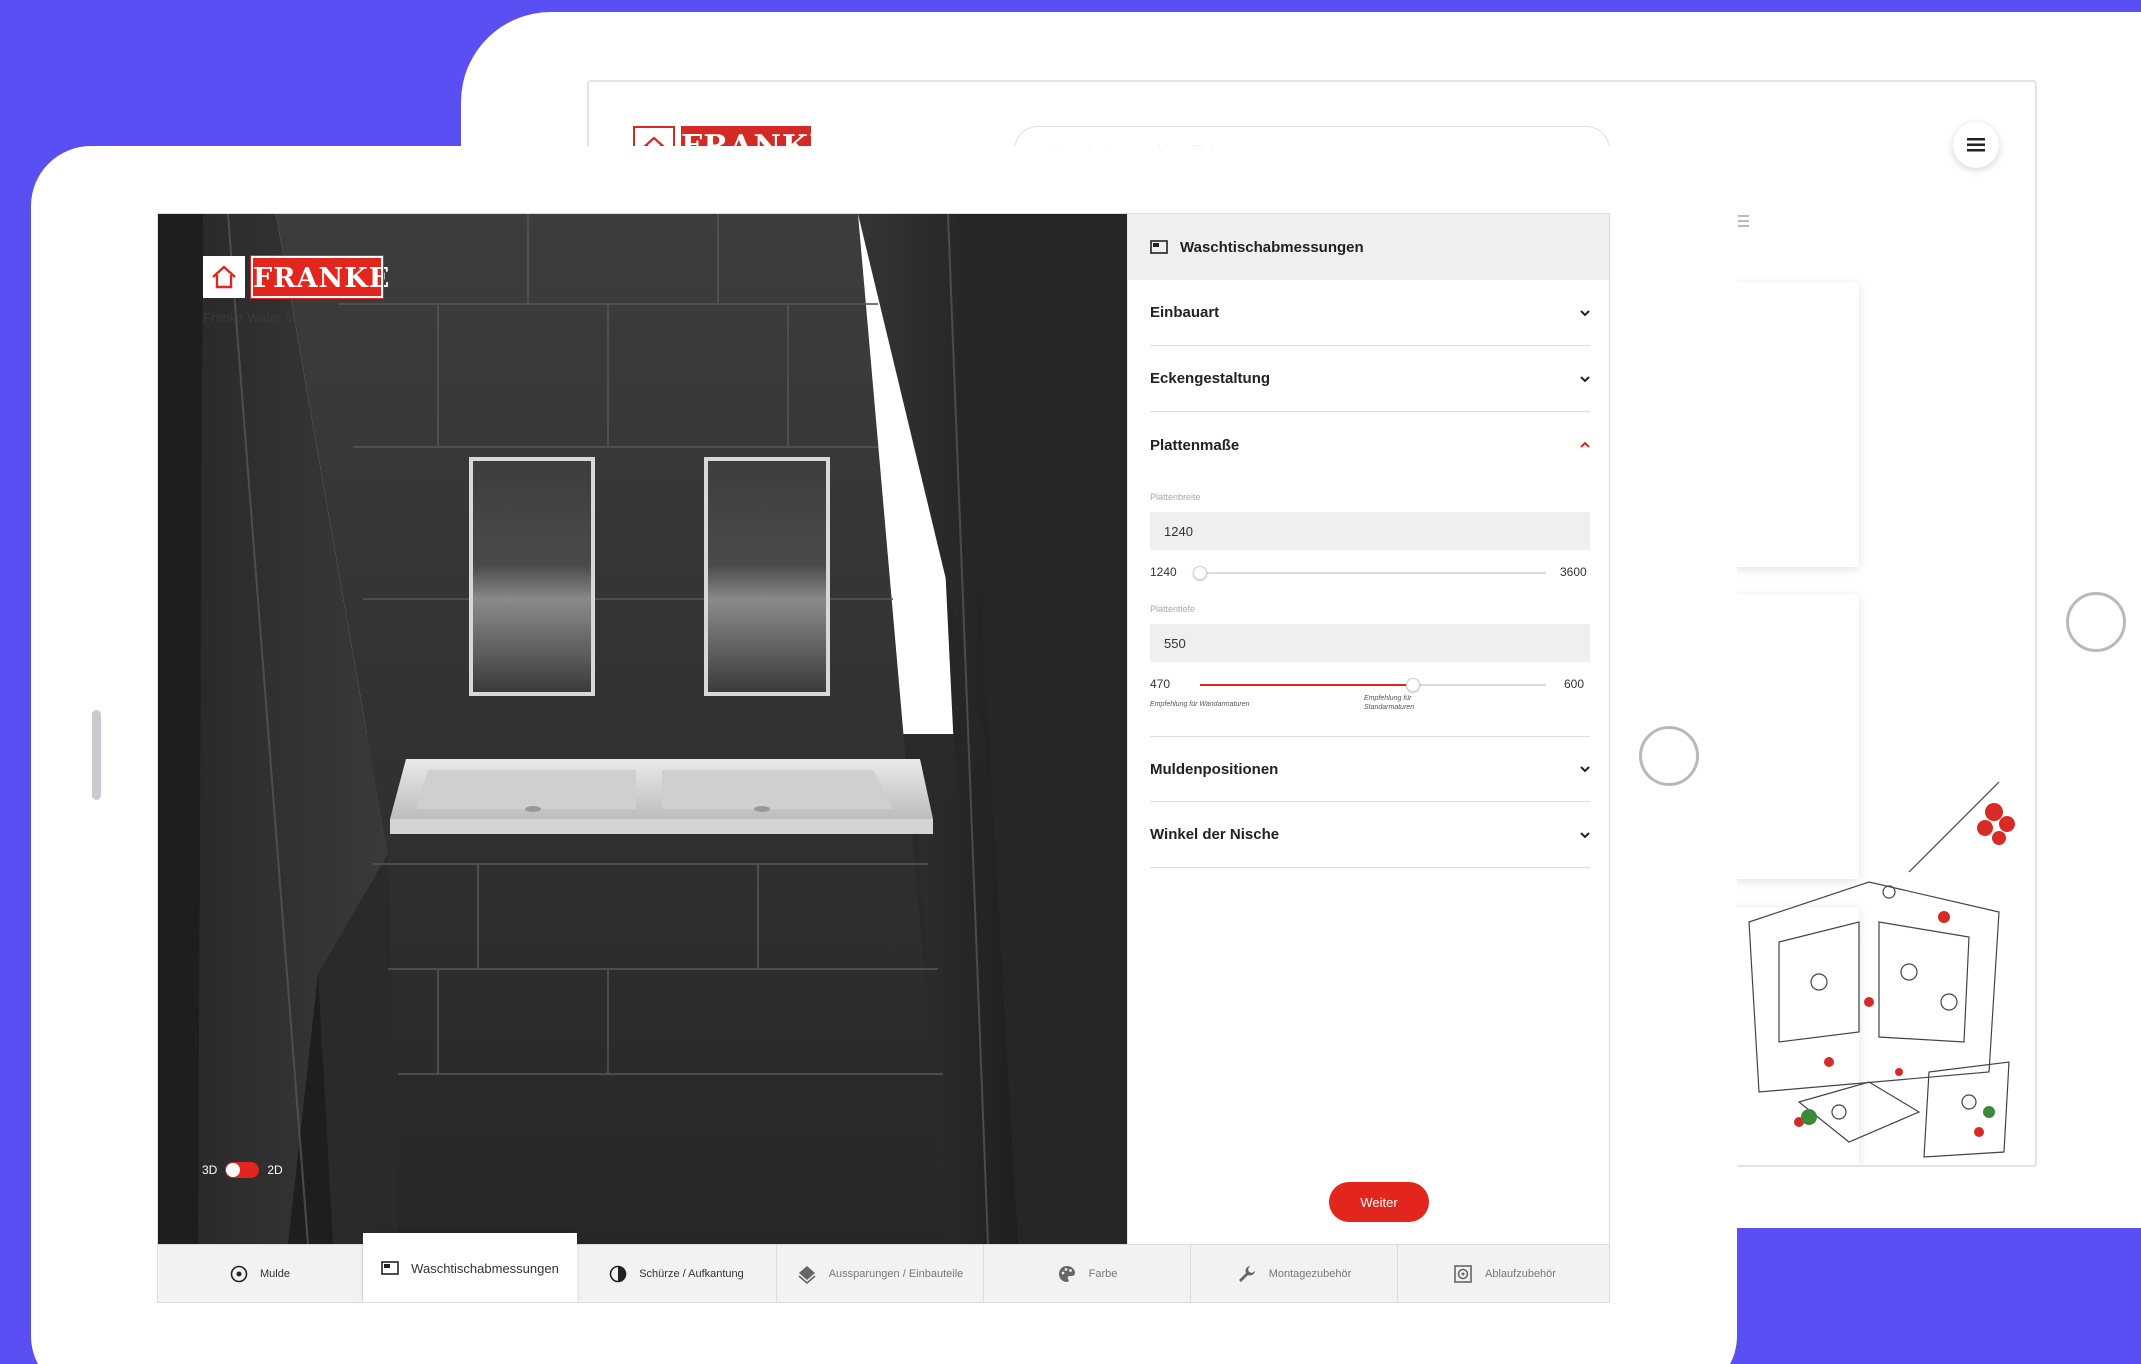 This screenshot has height=1364, width=2141. What do you see at coordinates (1669, 756) in the screenshot?
I see `front-tablet-home-button` at bounding box center [1669, 756].